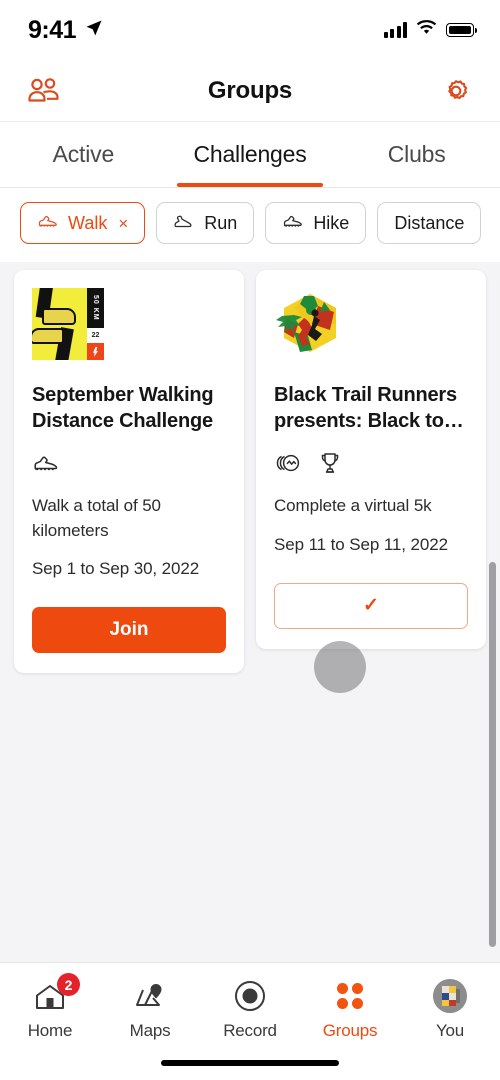 The height and width of the screenshot is (1080, 500). Describe the element at coordinates (350, 1030) in the screenshot. I see `nav-label: Groups` at that location.